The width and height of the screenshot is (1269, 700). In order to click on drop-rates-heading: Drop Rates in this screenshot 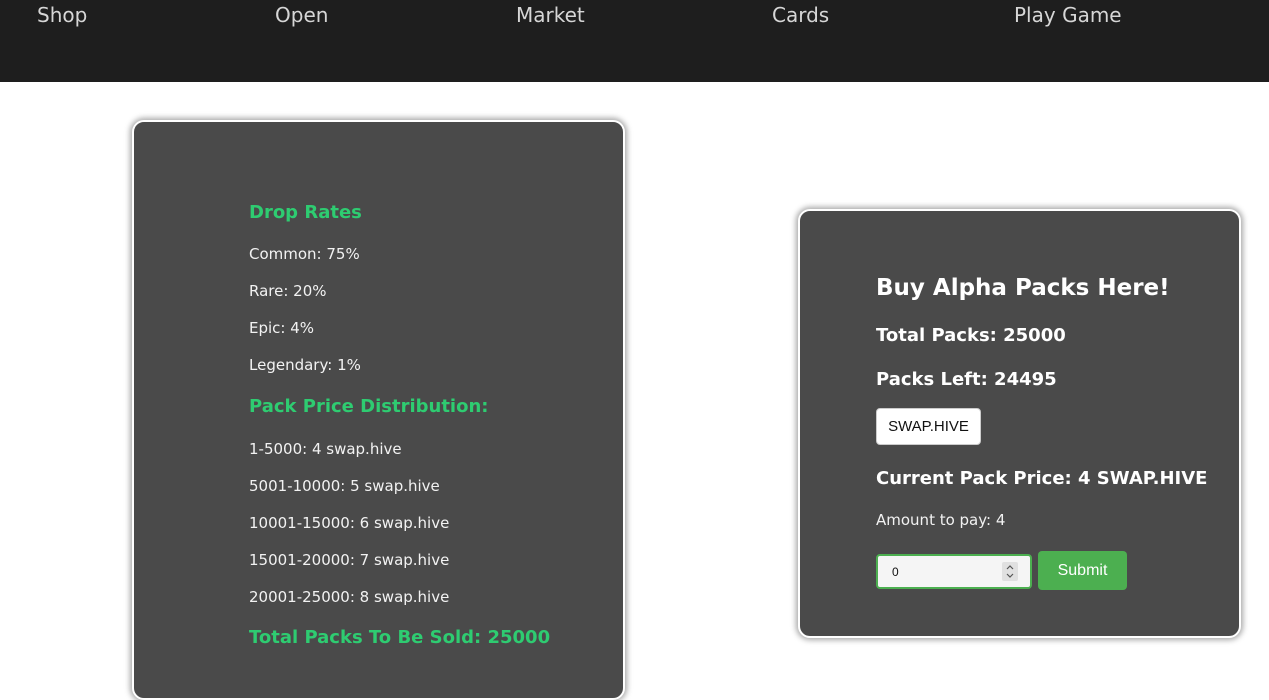, I will do `click(305, 212)`.